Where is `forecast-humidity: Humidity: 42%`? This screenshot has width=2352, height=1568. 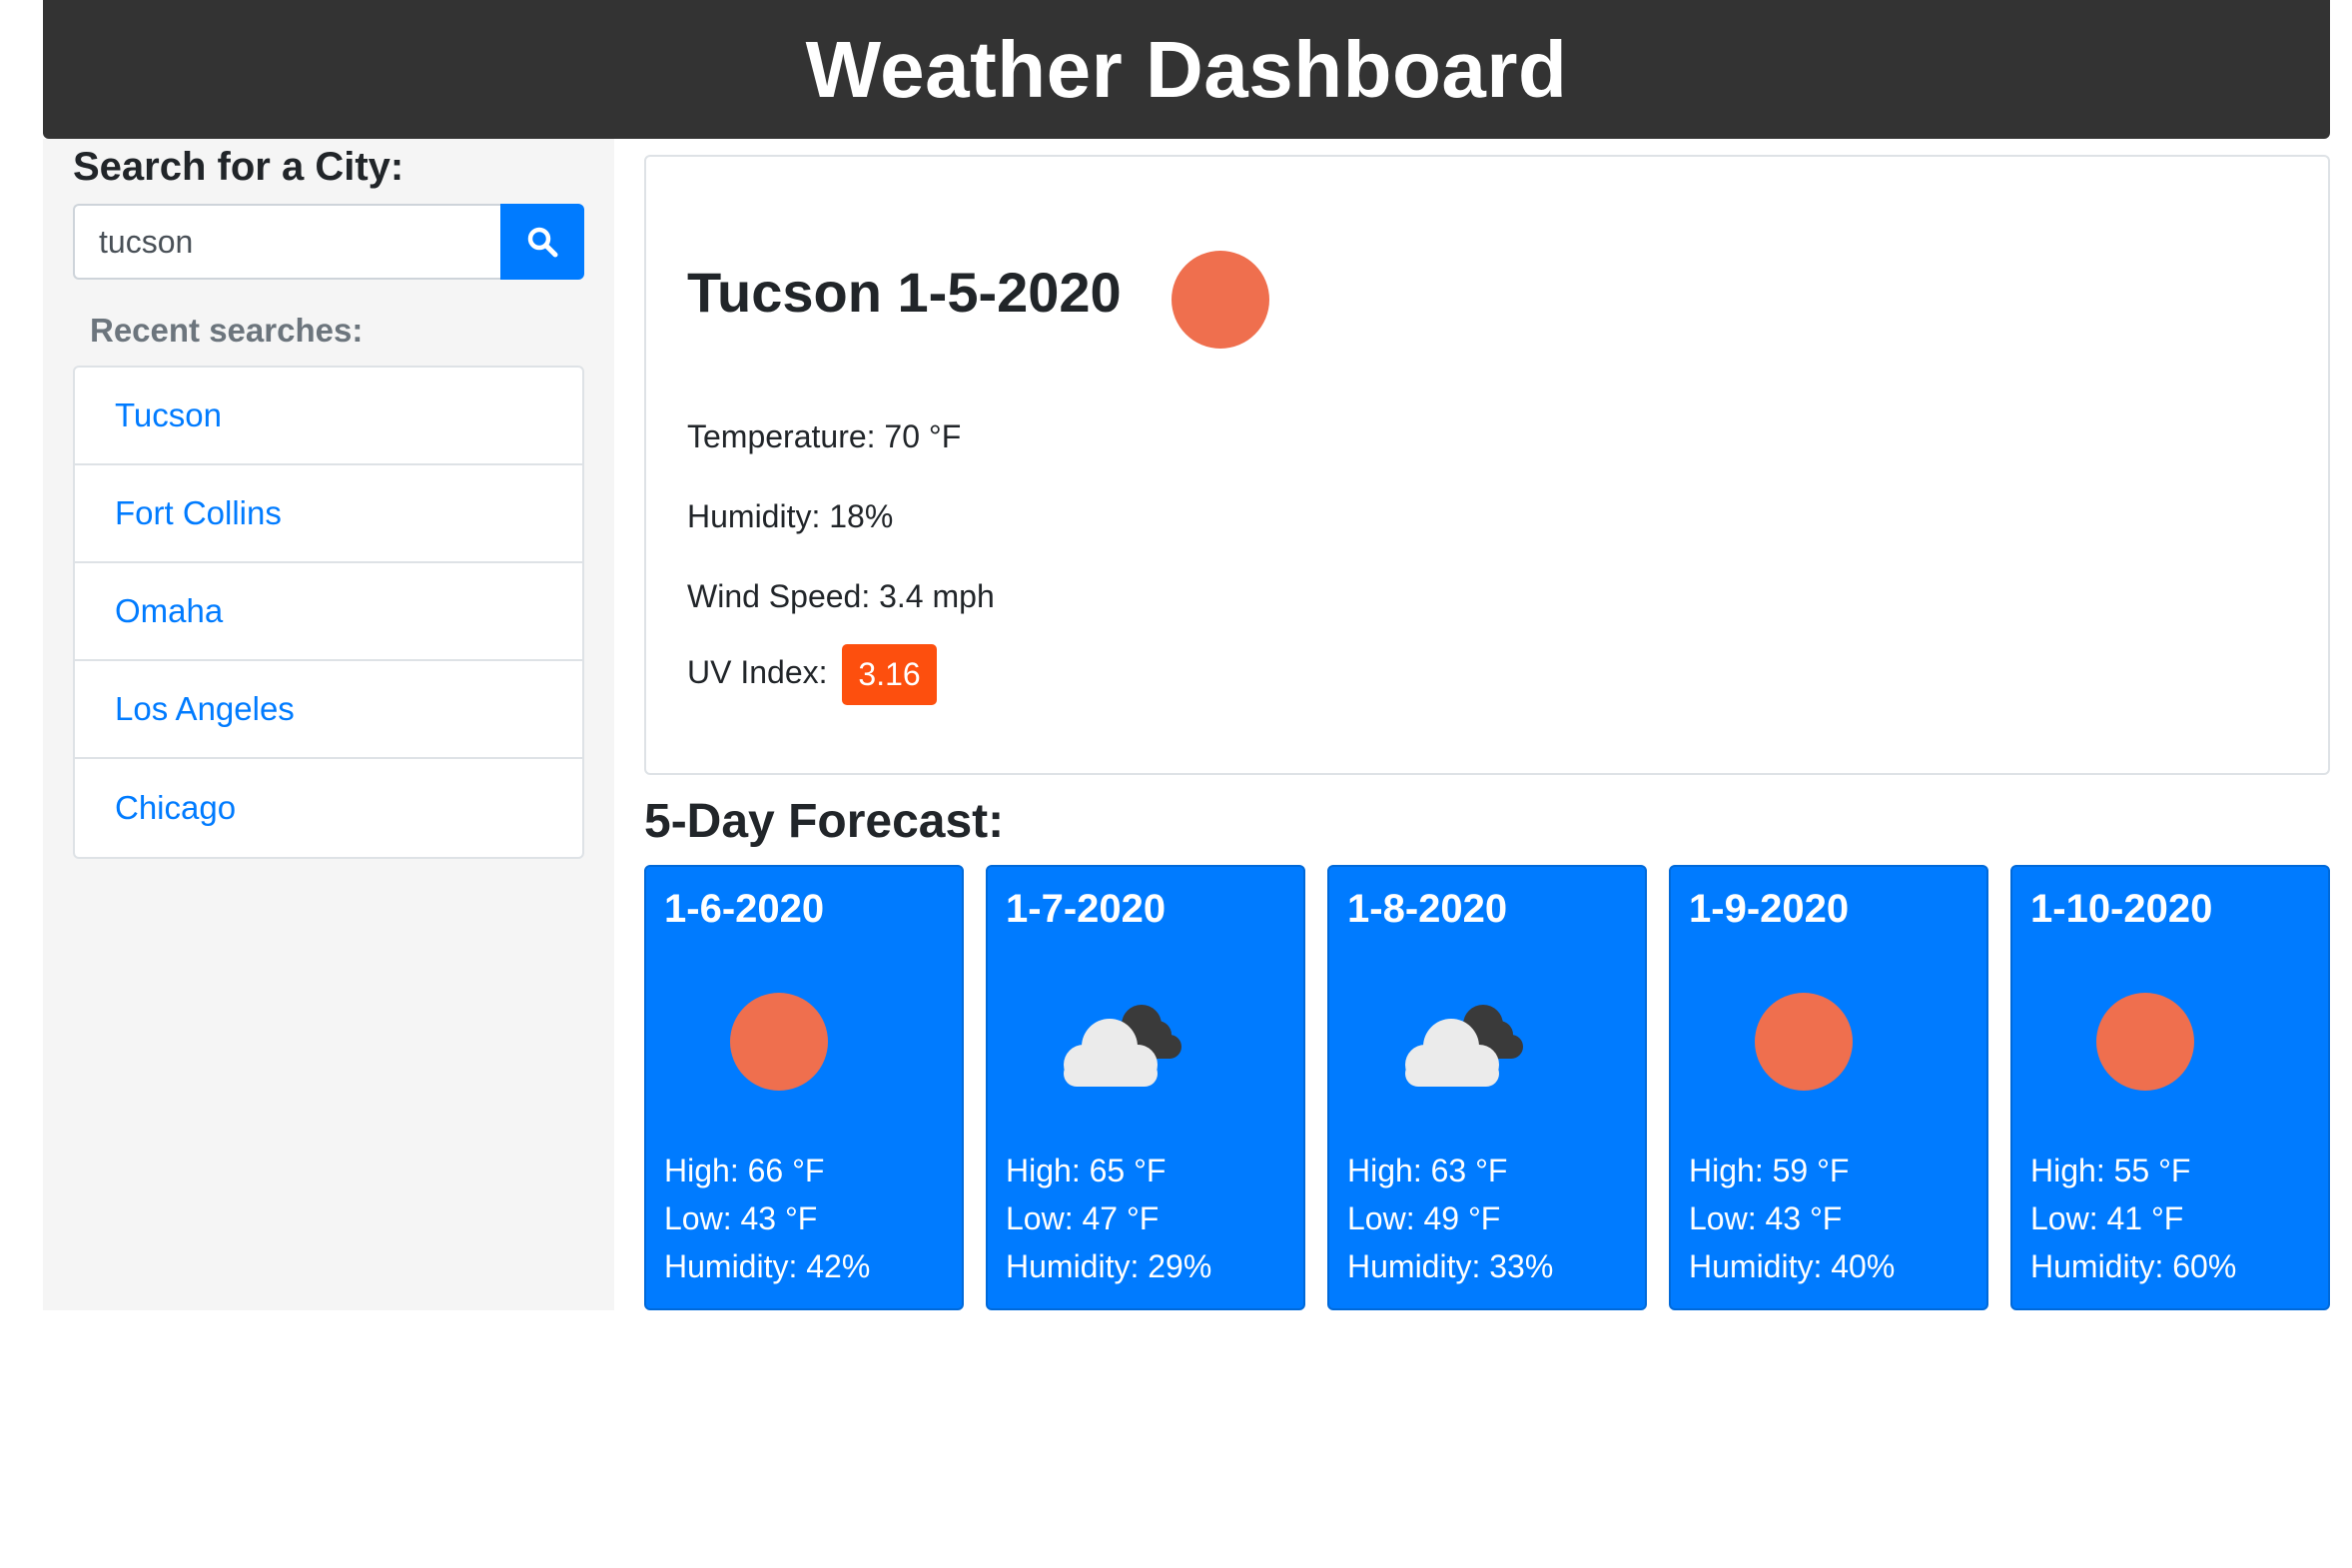
forecast-humidity: Humidity: 42% is located at coordinates (767, 1266).